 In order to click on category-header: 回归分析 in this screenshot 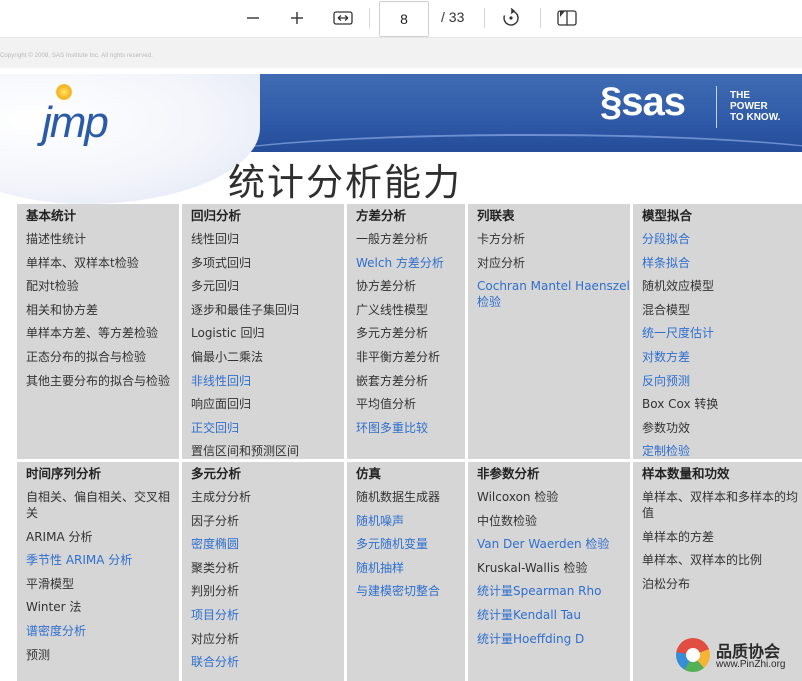, I will do `click(216, 215)`.